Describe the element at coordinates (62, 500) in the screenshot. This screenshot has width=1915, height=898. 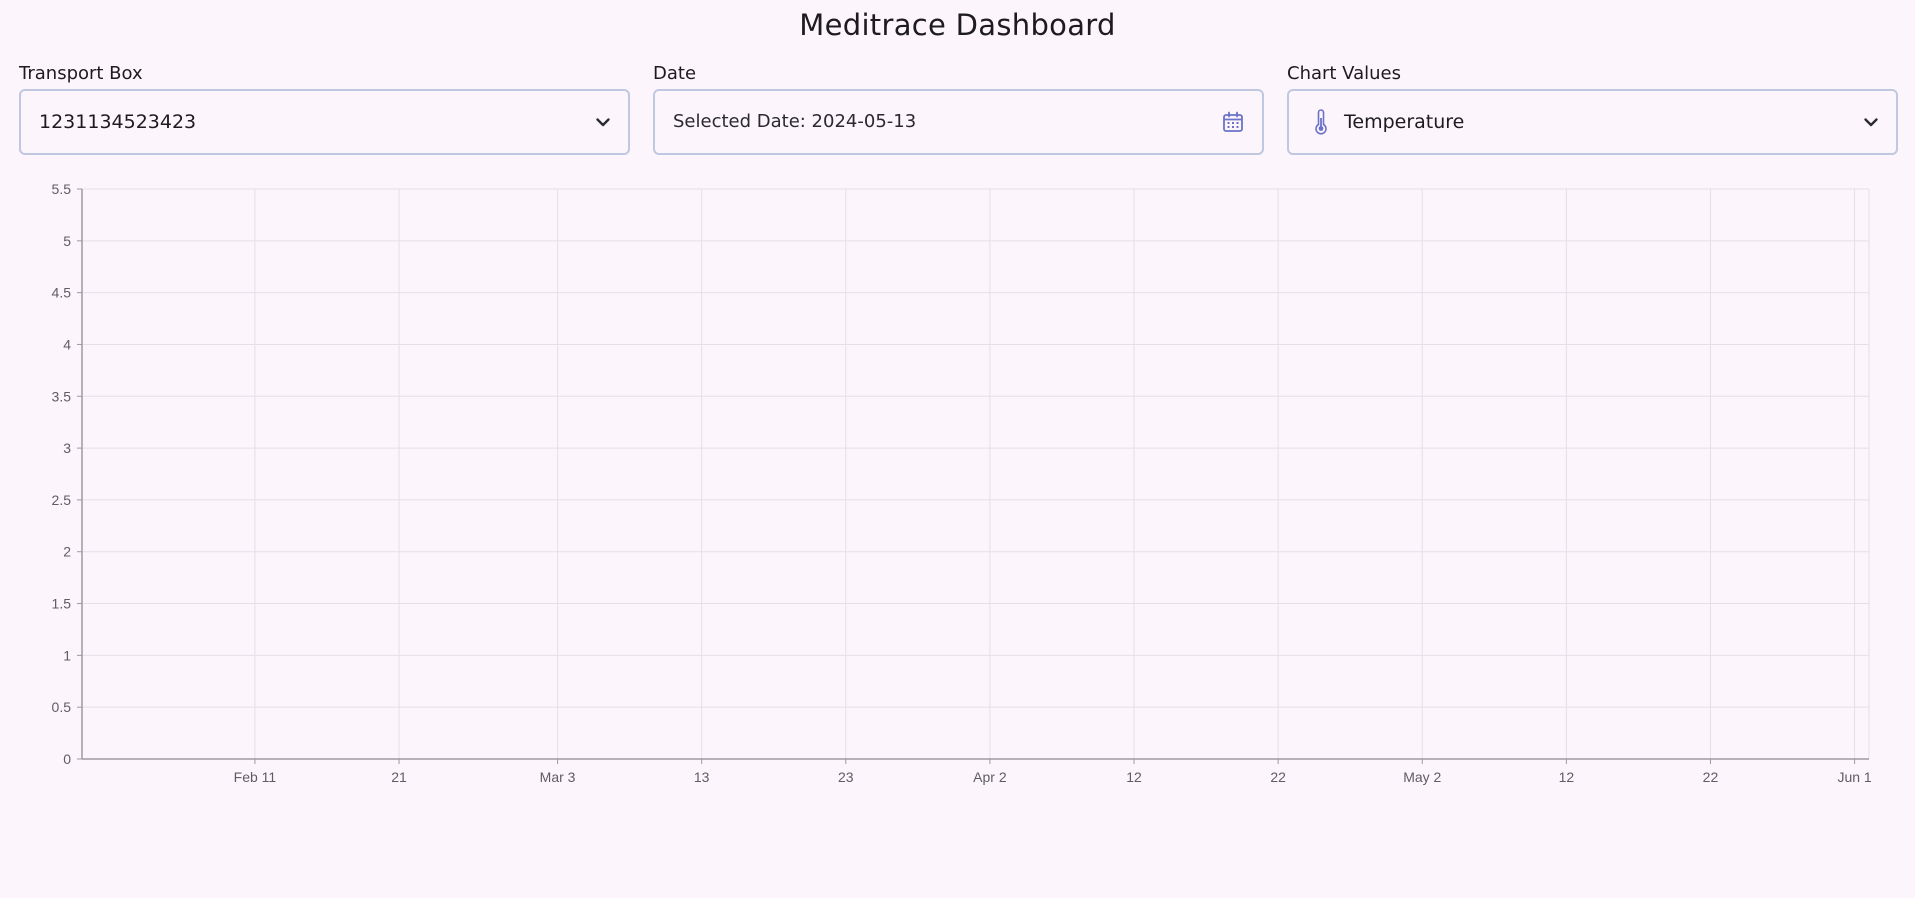
I see `y-tick-label: 2.5` at that location.